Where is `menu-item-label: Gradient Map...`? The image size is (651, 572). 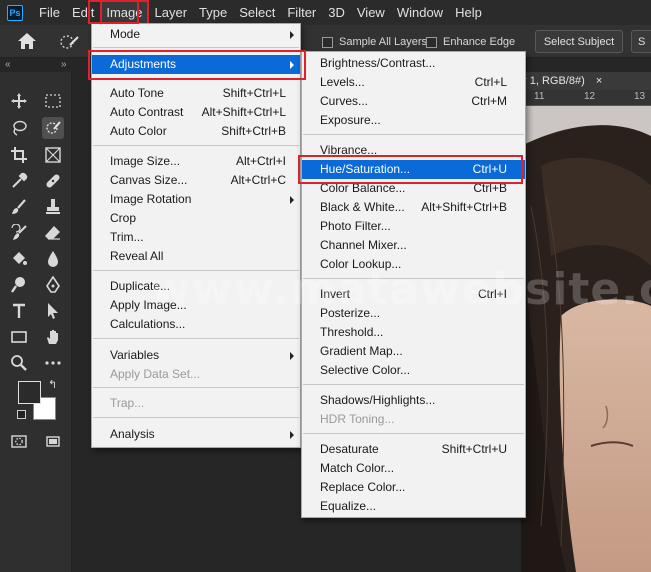 menu-item-label: Gradient Map... is located at coordinates (361, 351).